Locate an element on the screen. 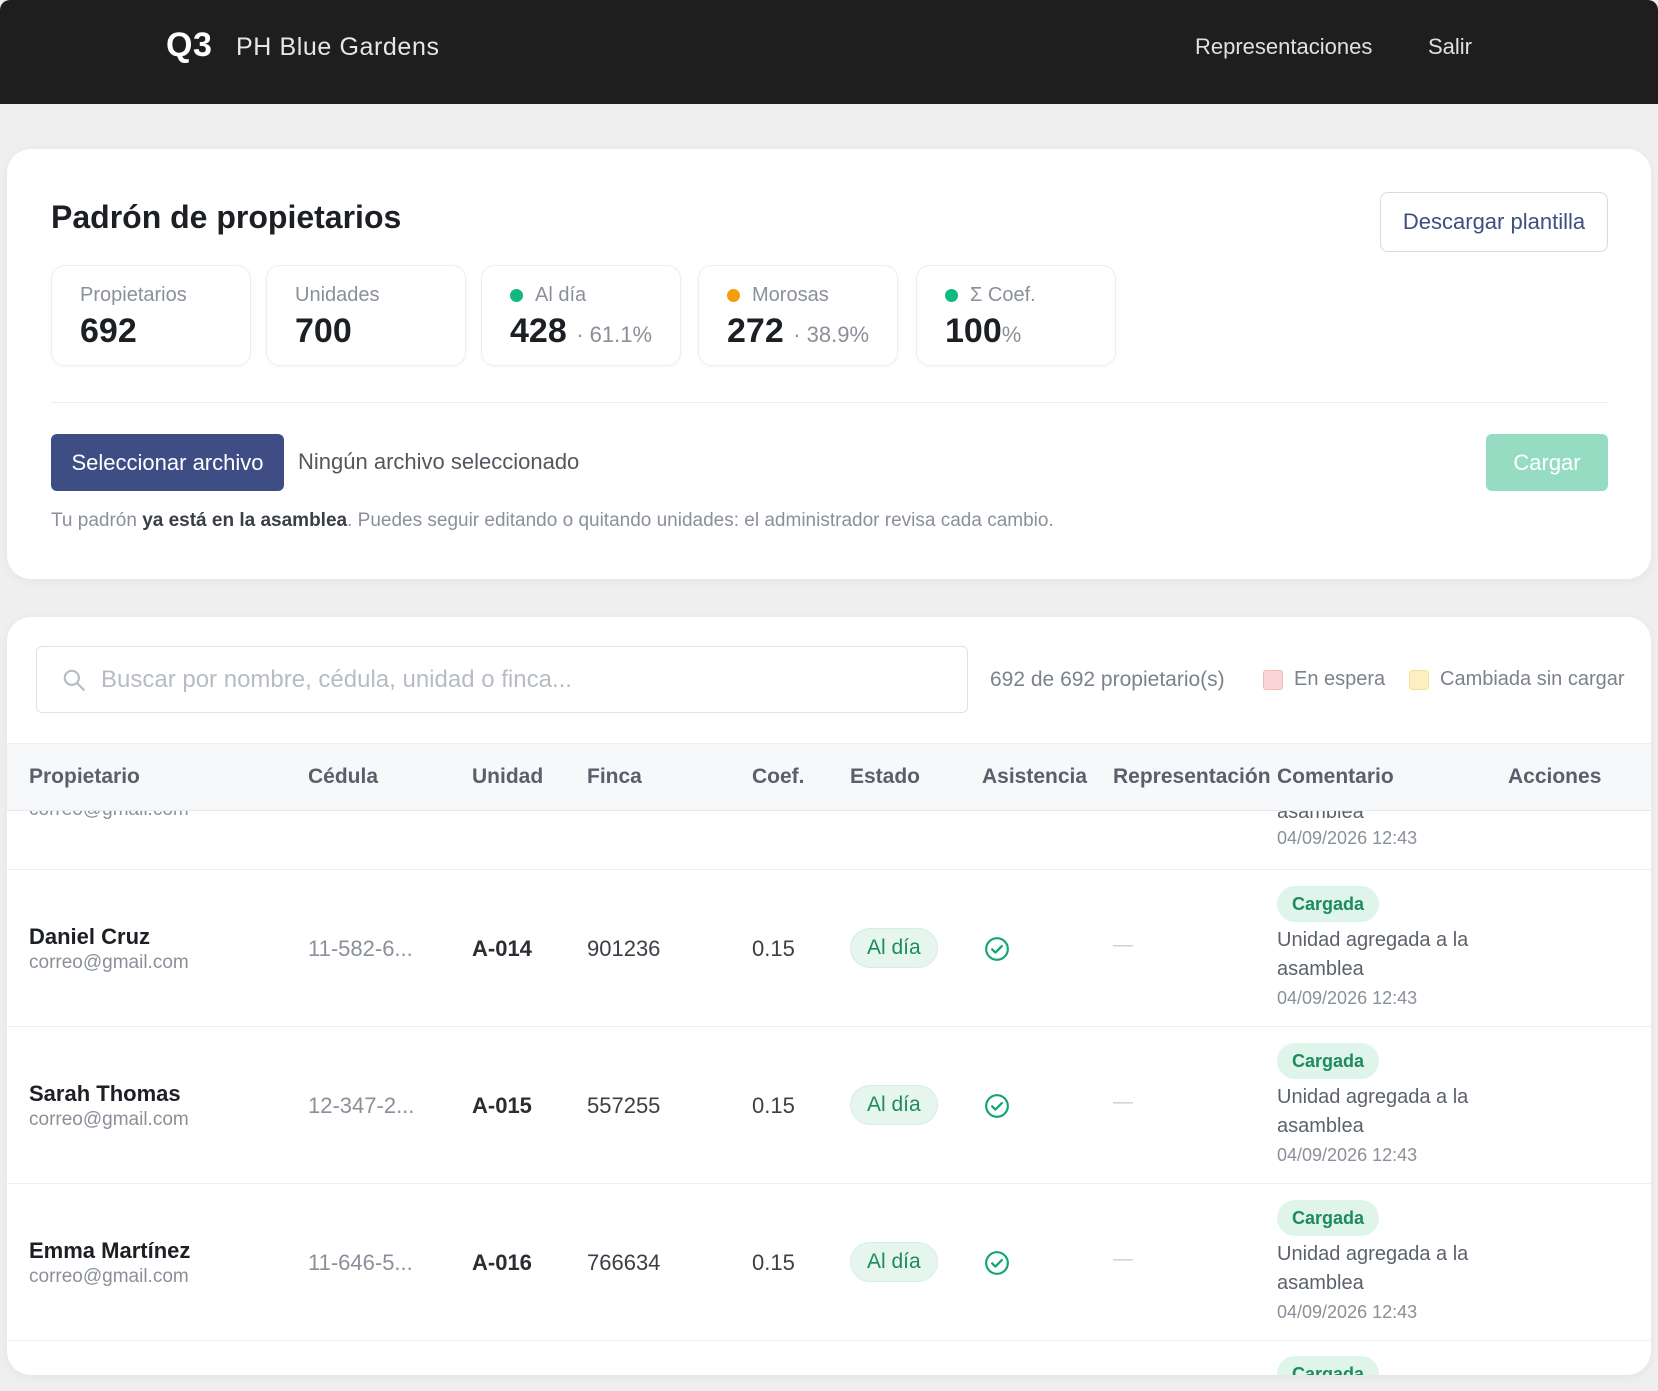  stat-label: Propietarios is located at coordinates (133, 295).